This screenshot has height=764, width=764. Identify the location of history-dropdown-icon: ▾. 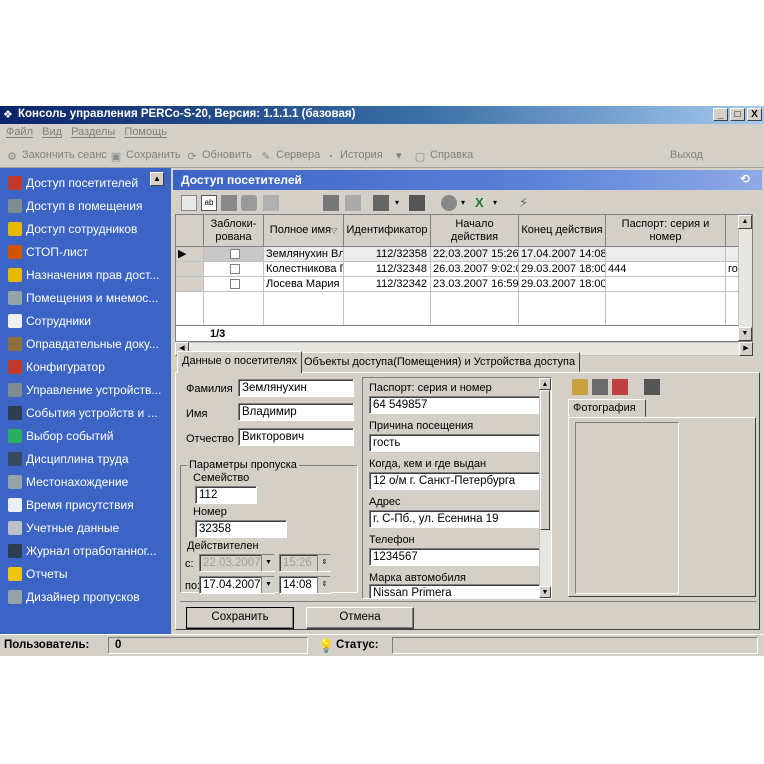
(399, 155).